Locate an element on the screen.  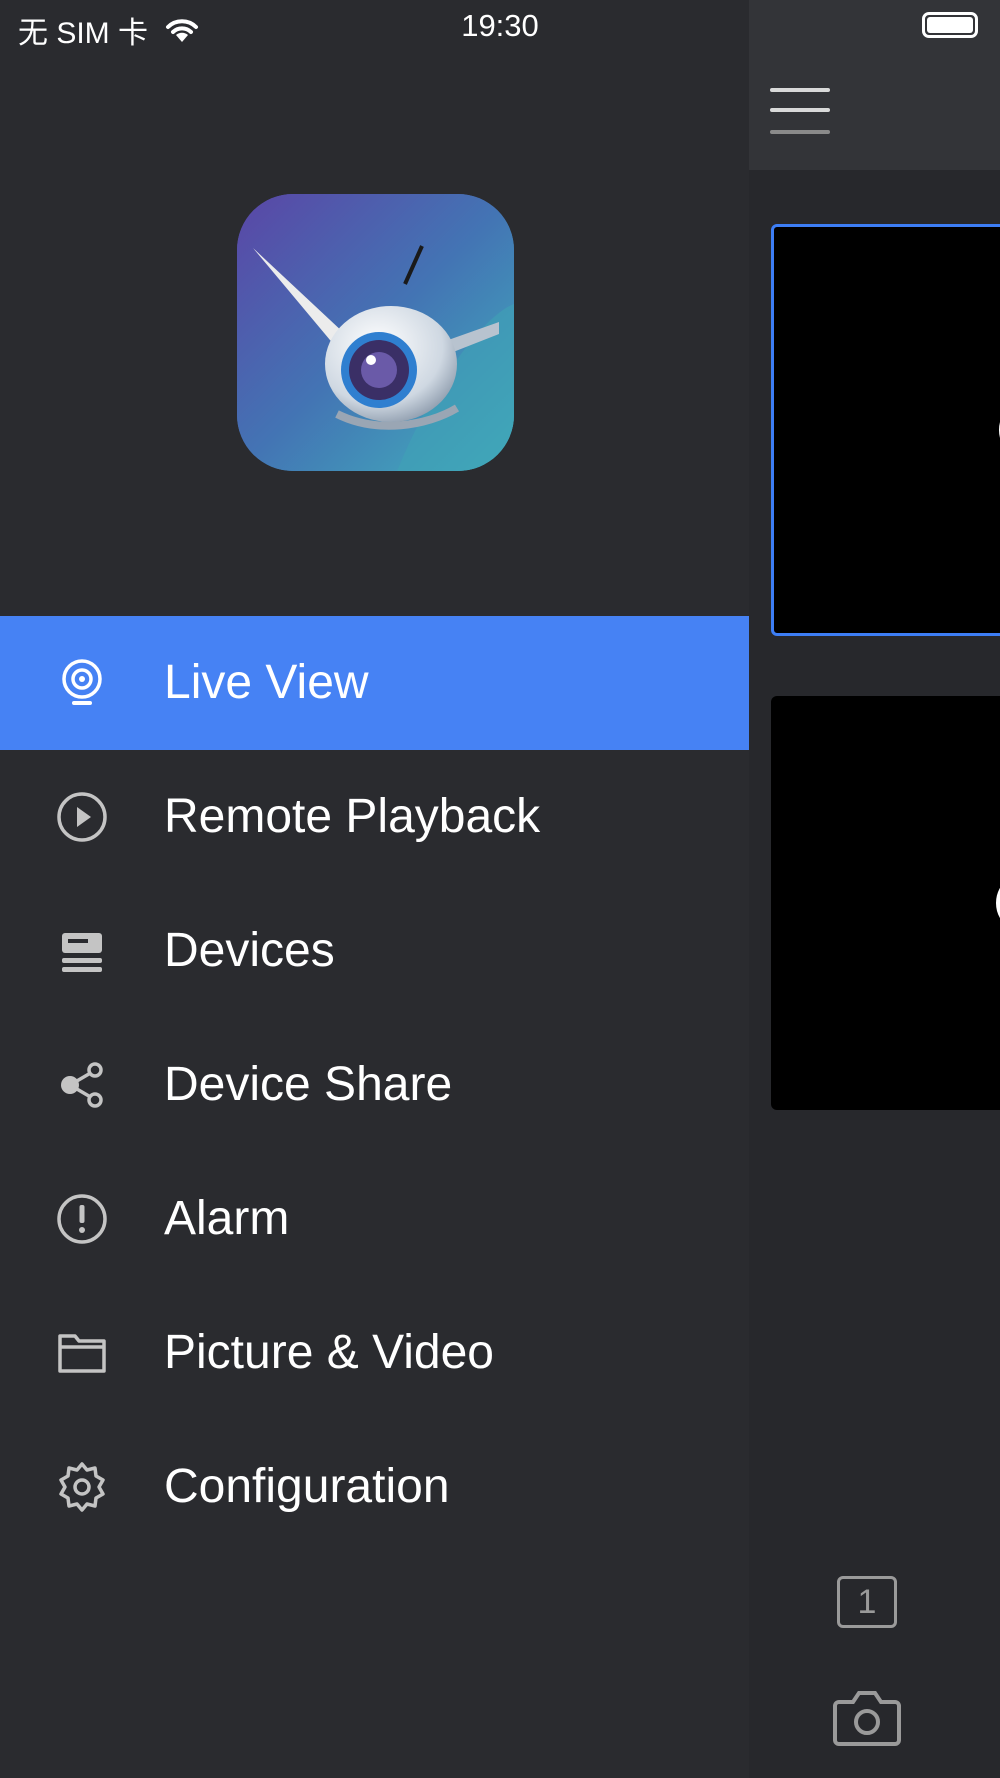
nav-item-remote-playback: Remote Playback is located at coordinates (374, 817).